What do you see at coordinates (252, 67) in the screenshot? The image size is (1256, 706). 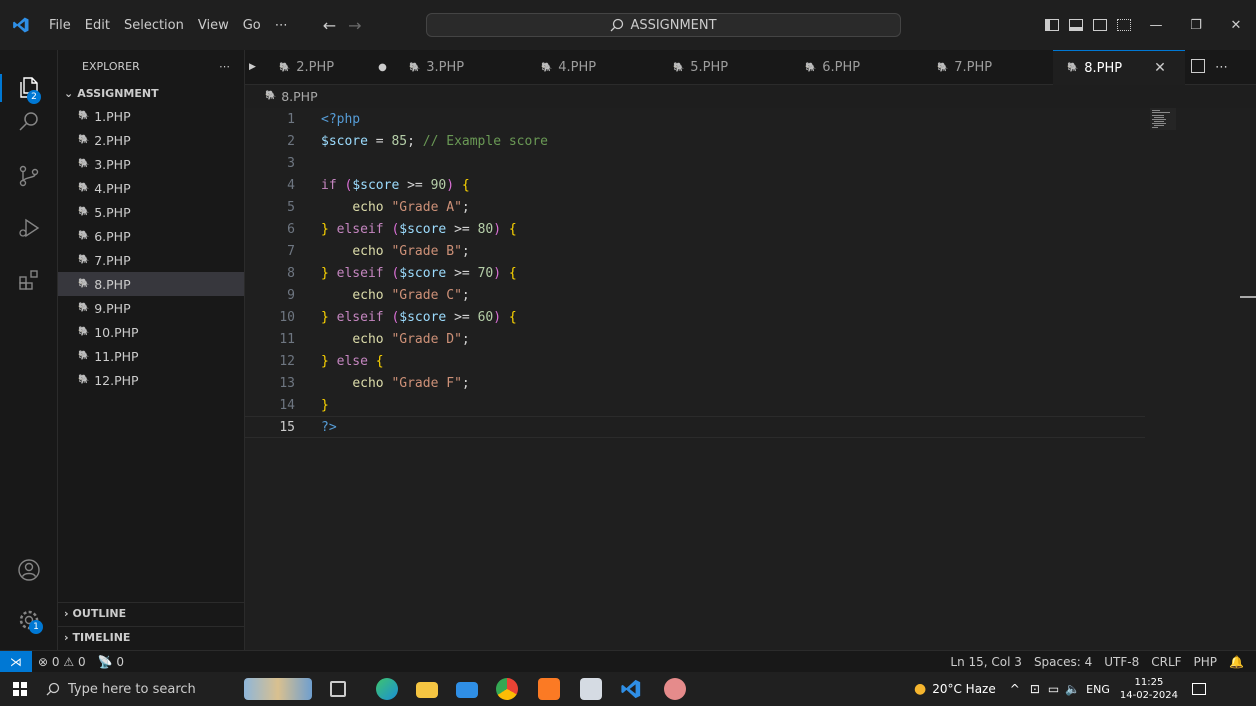 I see `tabs-scroll-left-icon: ▶` at bounding box center [252, 67].